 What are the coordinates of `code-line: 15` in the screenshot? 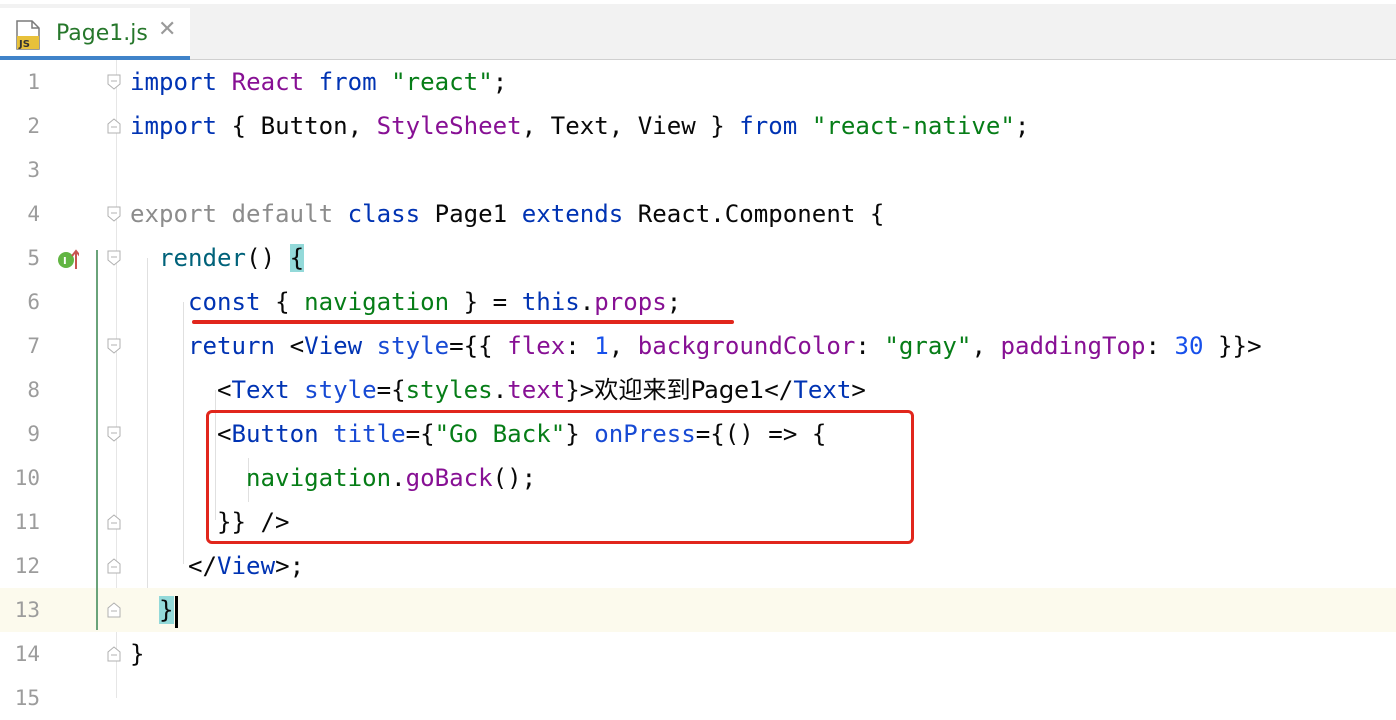 It's located at (698, 698).